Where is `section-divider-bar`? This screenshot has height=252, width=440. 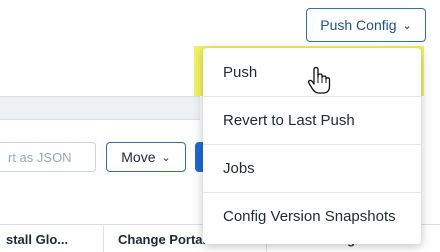
section-divider-bar is located at coordinates (100, 108).